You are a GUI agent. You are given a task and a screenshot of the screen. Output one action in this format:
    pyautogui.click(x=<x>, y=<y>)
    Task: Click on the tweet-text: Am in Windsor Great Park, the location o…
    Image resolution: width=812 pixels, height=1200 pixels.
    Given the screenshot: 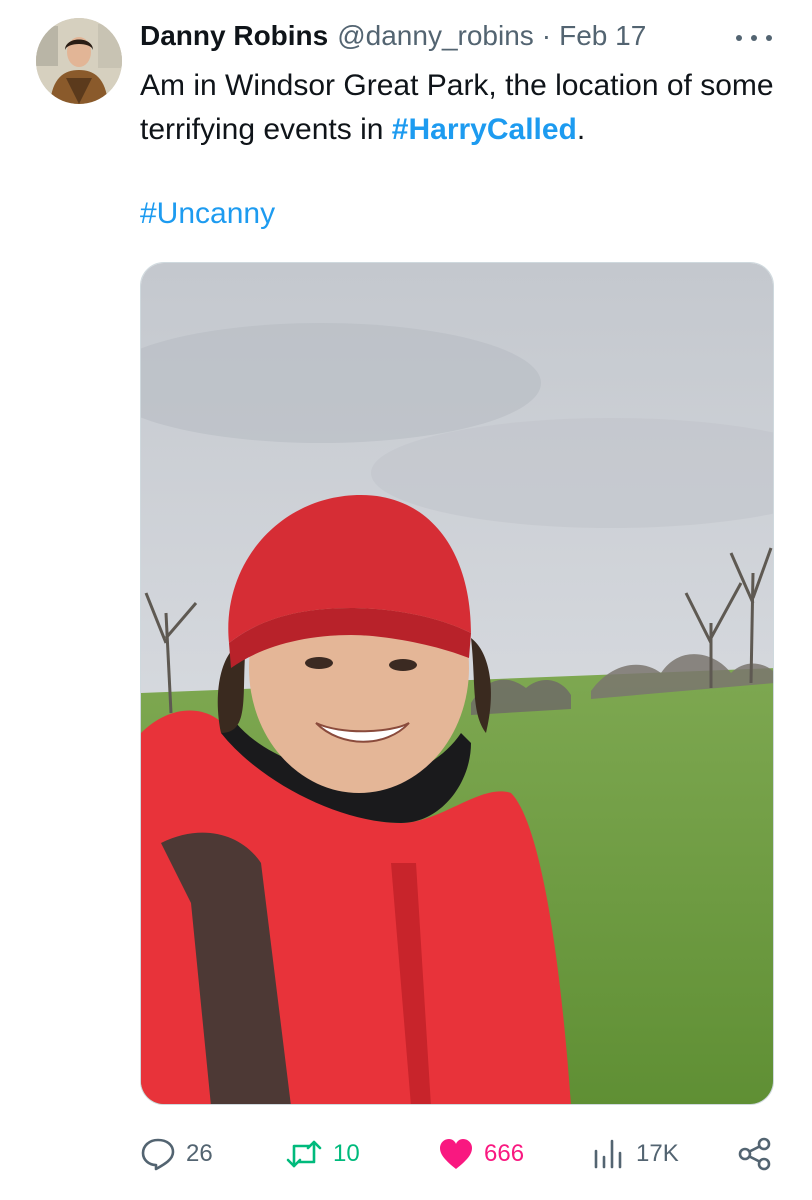 What is the action you would take?
    pyautogui.click(x=460, y=150)
    